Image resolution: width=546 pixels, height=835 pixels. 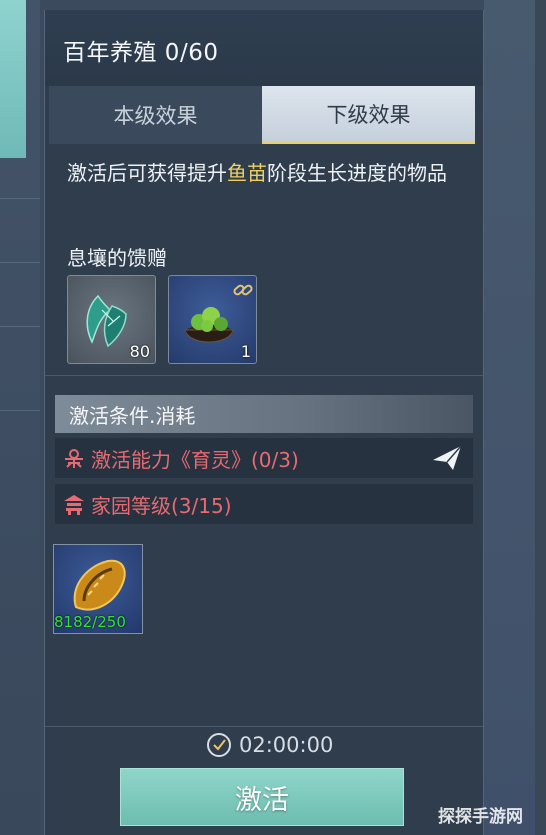 What do you see at coordinates (219, 745) in the screenshot?
I see `clock-icon` at bounding box center [219, 745].